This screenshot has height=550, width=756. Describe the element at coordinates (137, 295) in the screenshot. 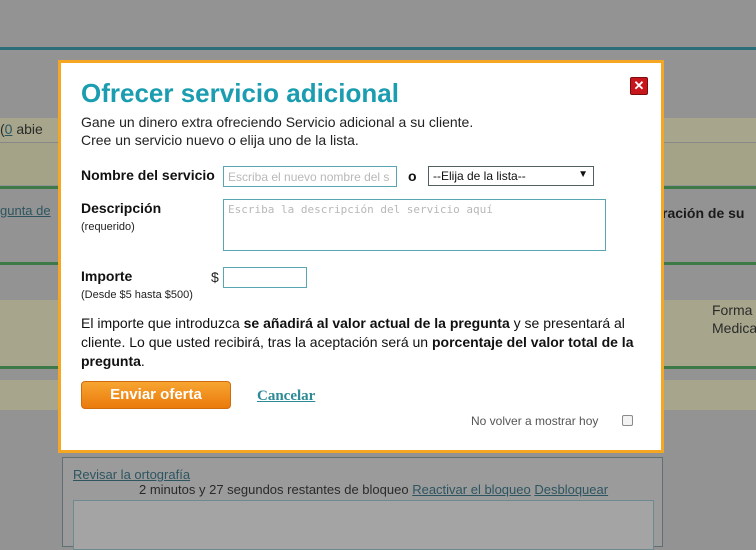

I see `amount-range-note: (Desde $5 hasta $500)` at that location.